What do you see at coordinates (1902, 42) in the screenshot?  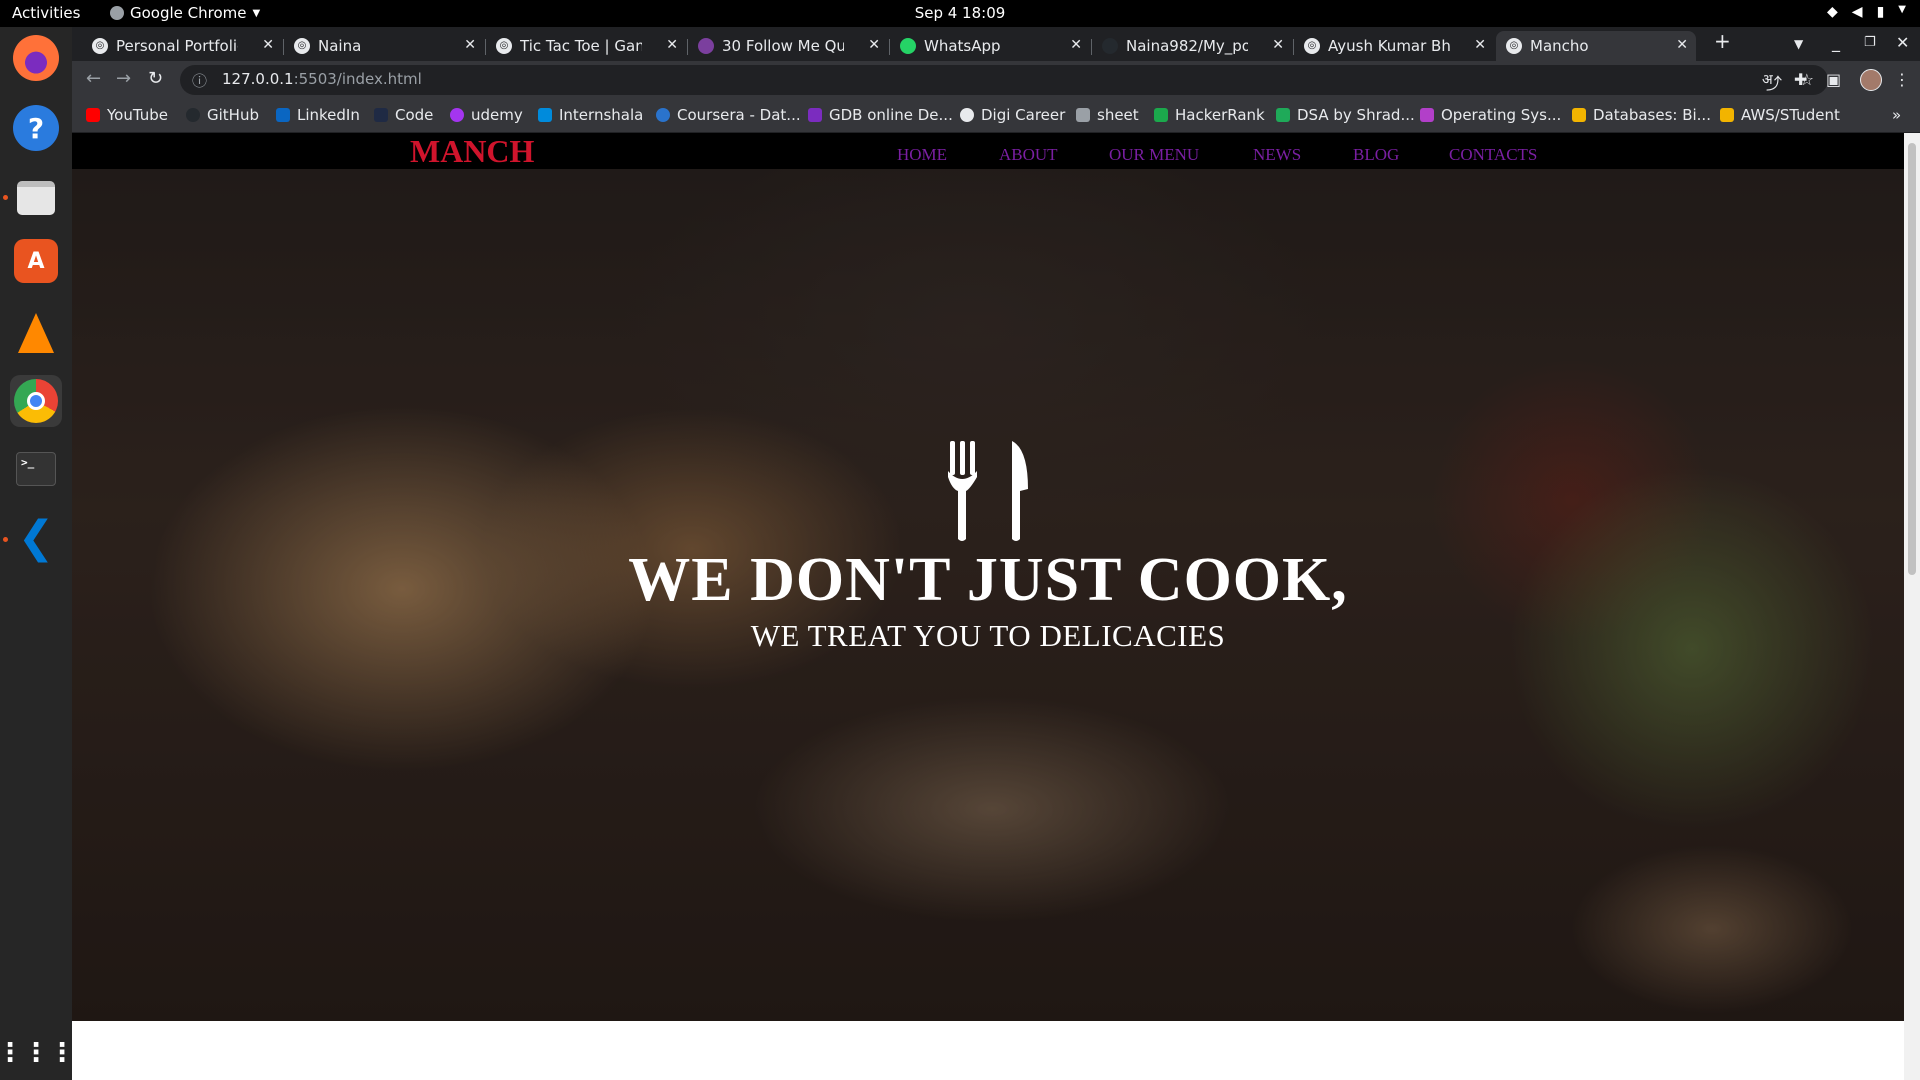 I see `close-window-icon: ✕` at bounding box center [1902, 42].